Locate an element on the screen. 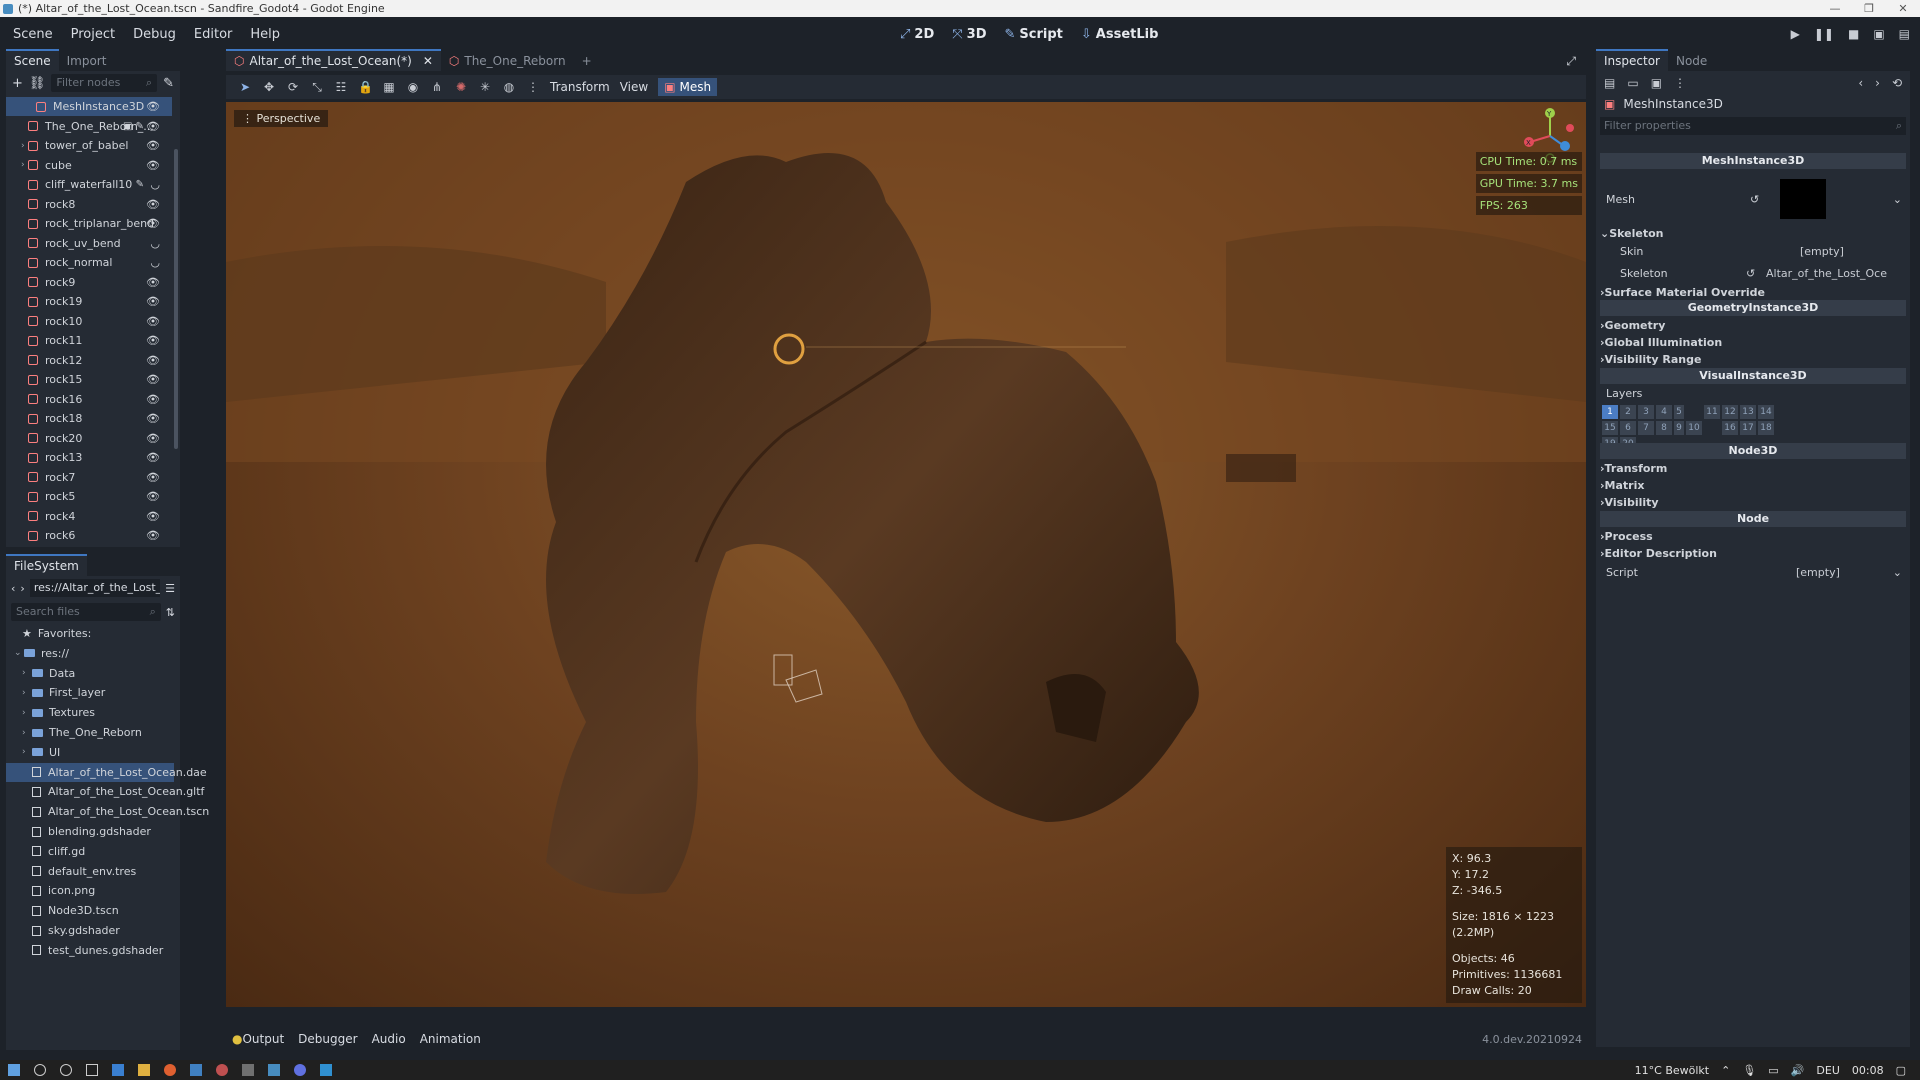  network-icon: ▭ is located at coordinates (1773, 1070).